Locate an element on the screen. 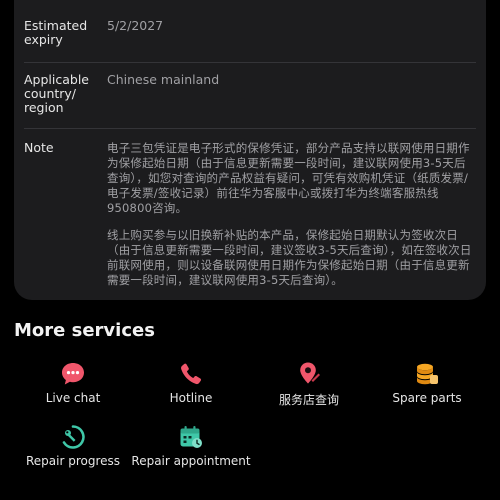  service-store-locator: 服务店查询 is located at coordinates (309, 384).